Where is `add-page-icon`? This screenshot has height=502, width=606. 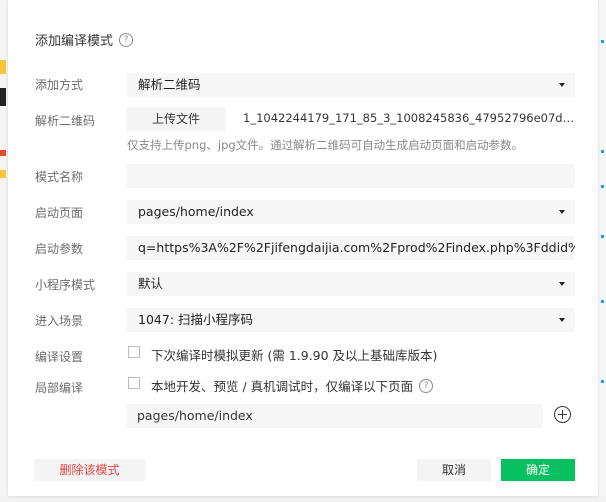
add-page-icon is located at coordinates (562, 414).